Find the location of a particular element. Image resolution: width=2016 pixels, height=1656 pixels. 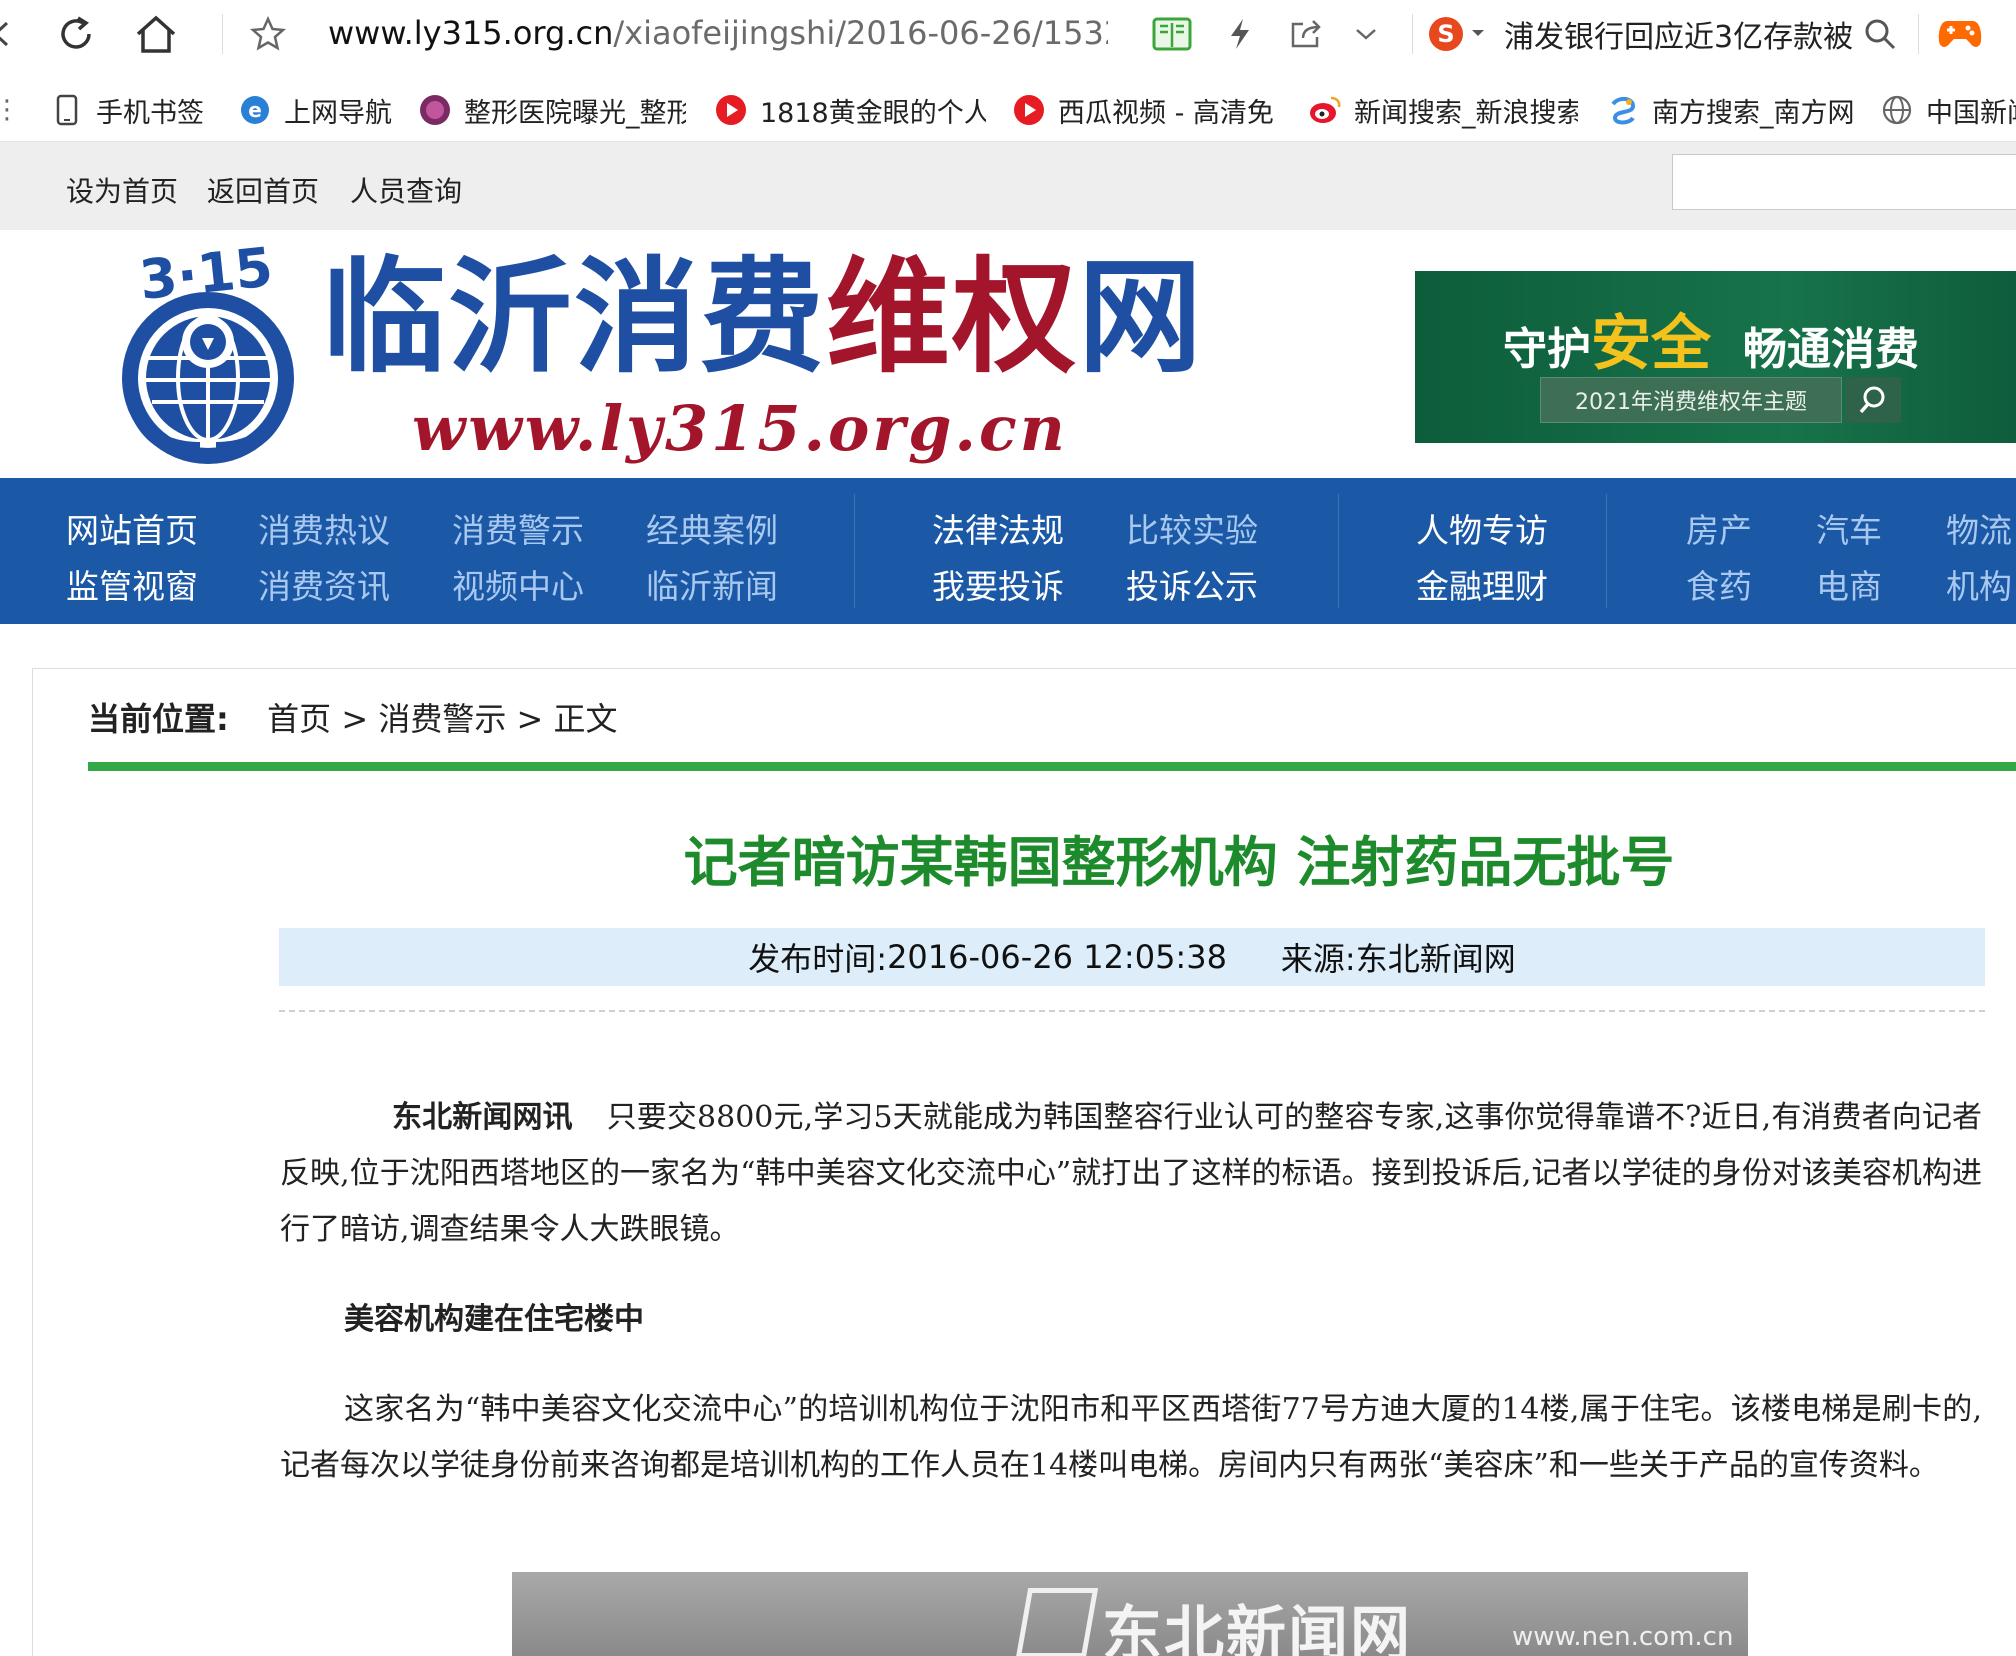

share-icon is located at coordinates (1306, 34).